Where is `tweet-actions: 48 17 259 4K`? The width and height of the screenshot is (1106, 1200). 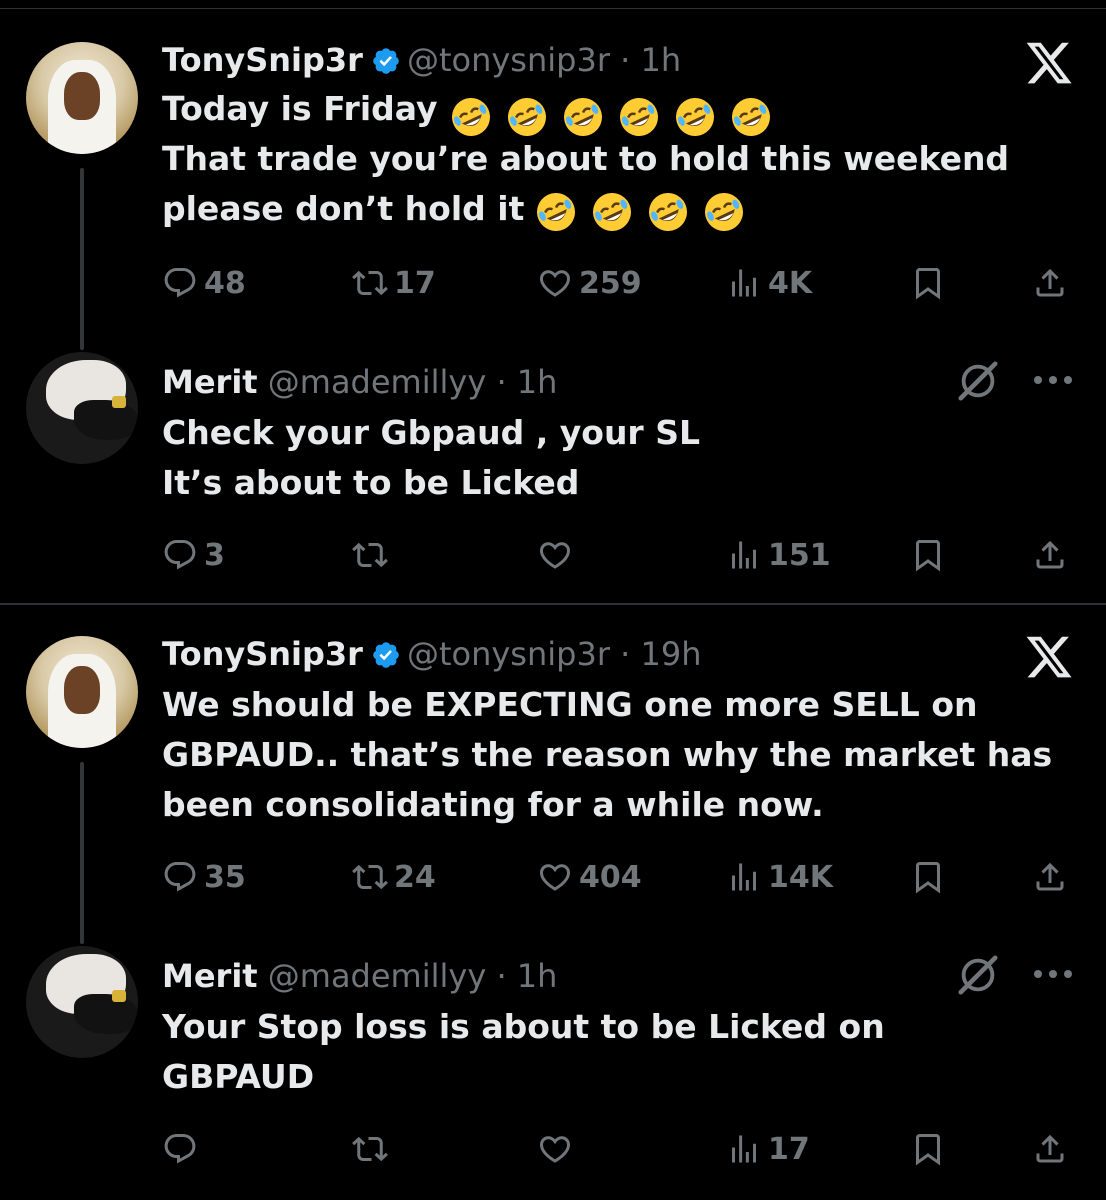 tweet-actions: 48 17 259 4K is located at coordinates (622, 283).